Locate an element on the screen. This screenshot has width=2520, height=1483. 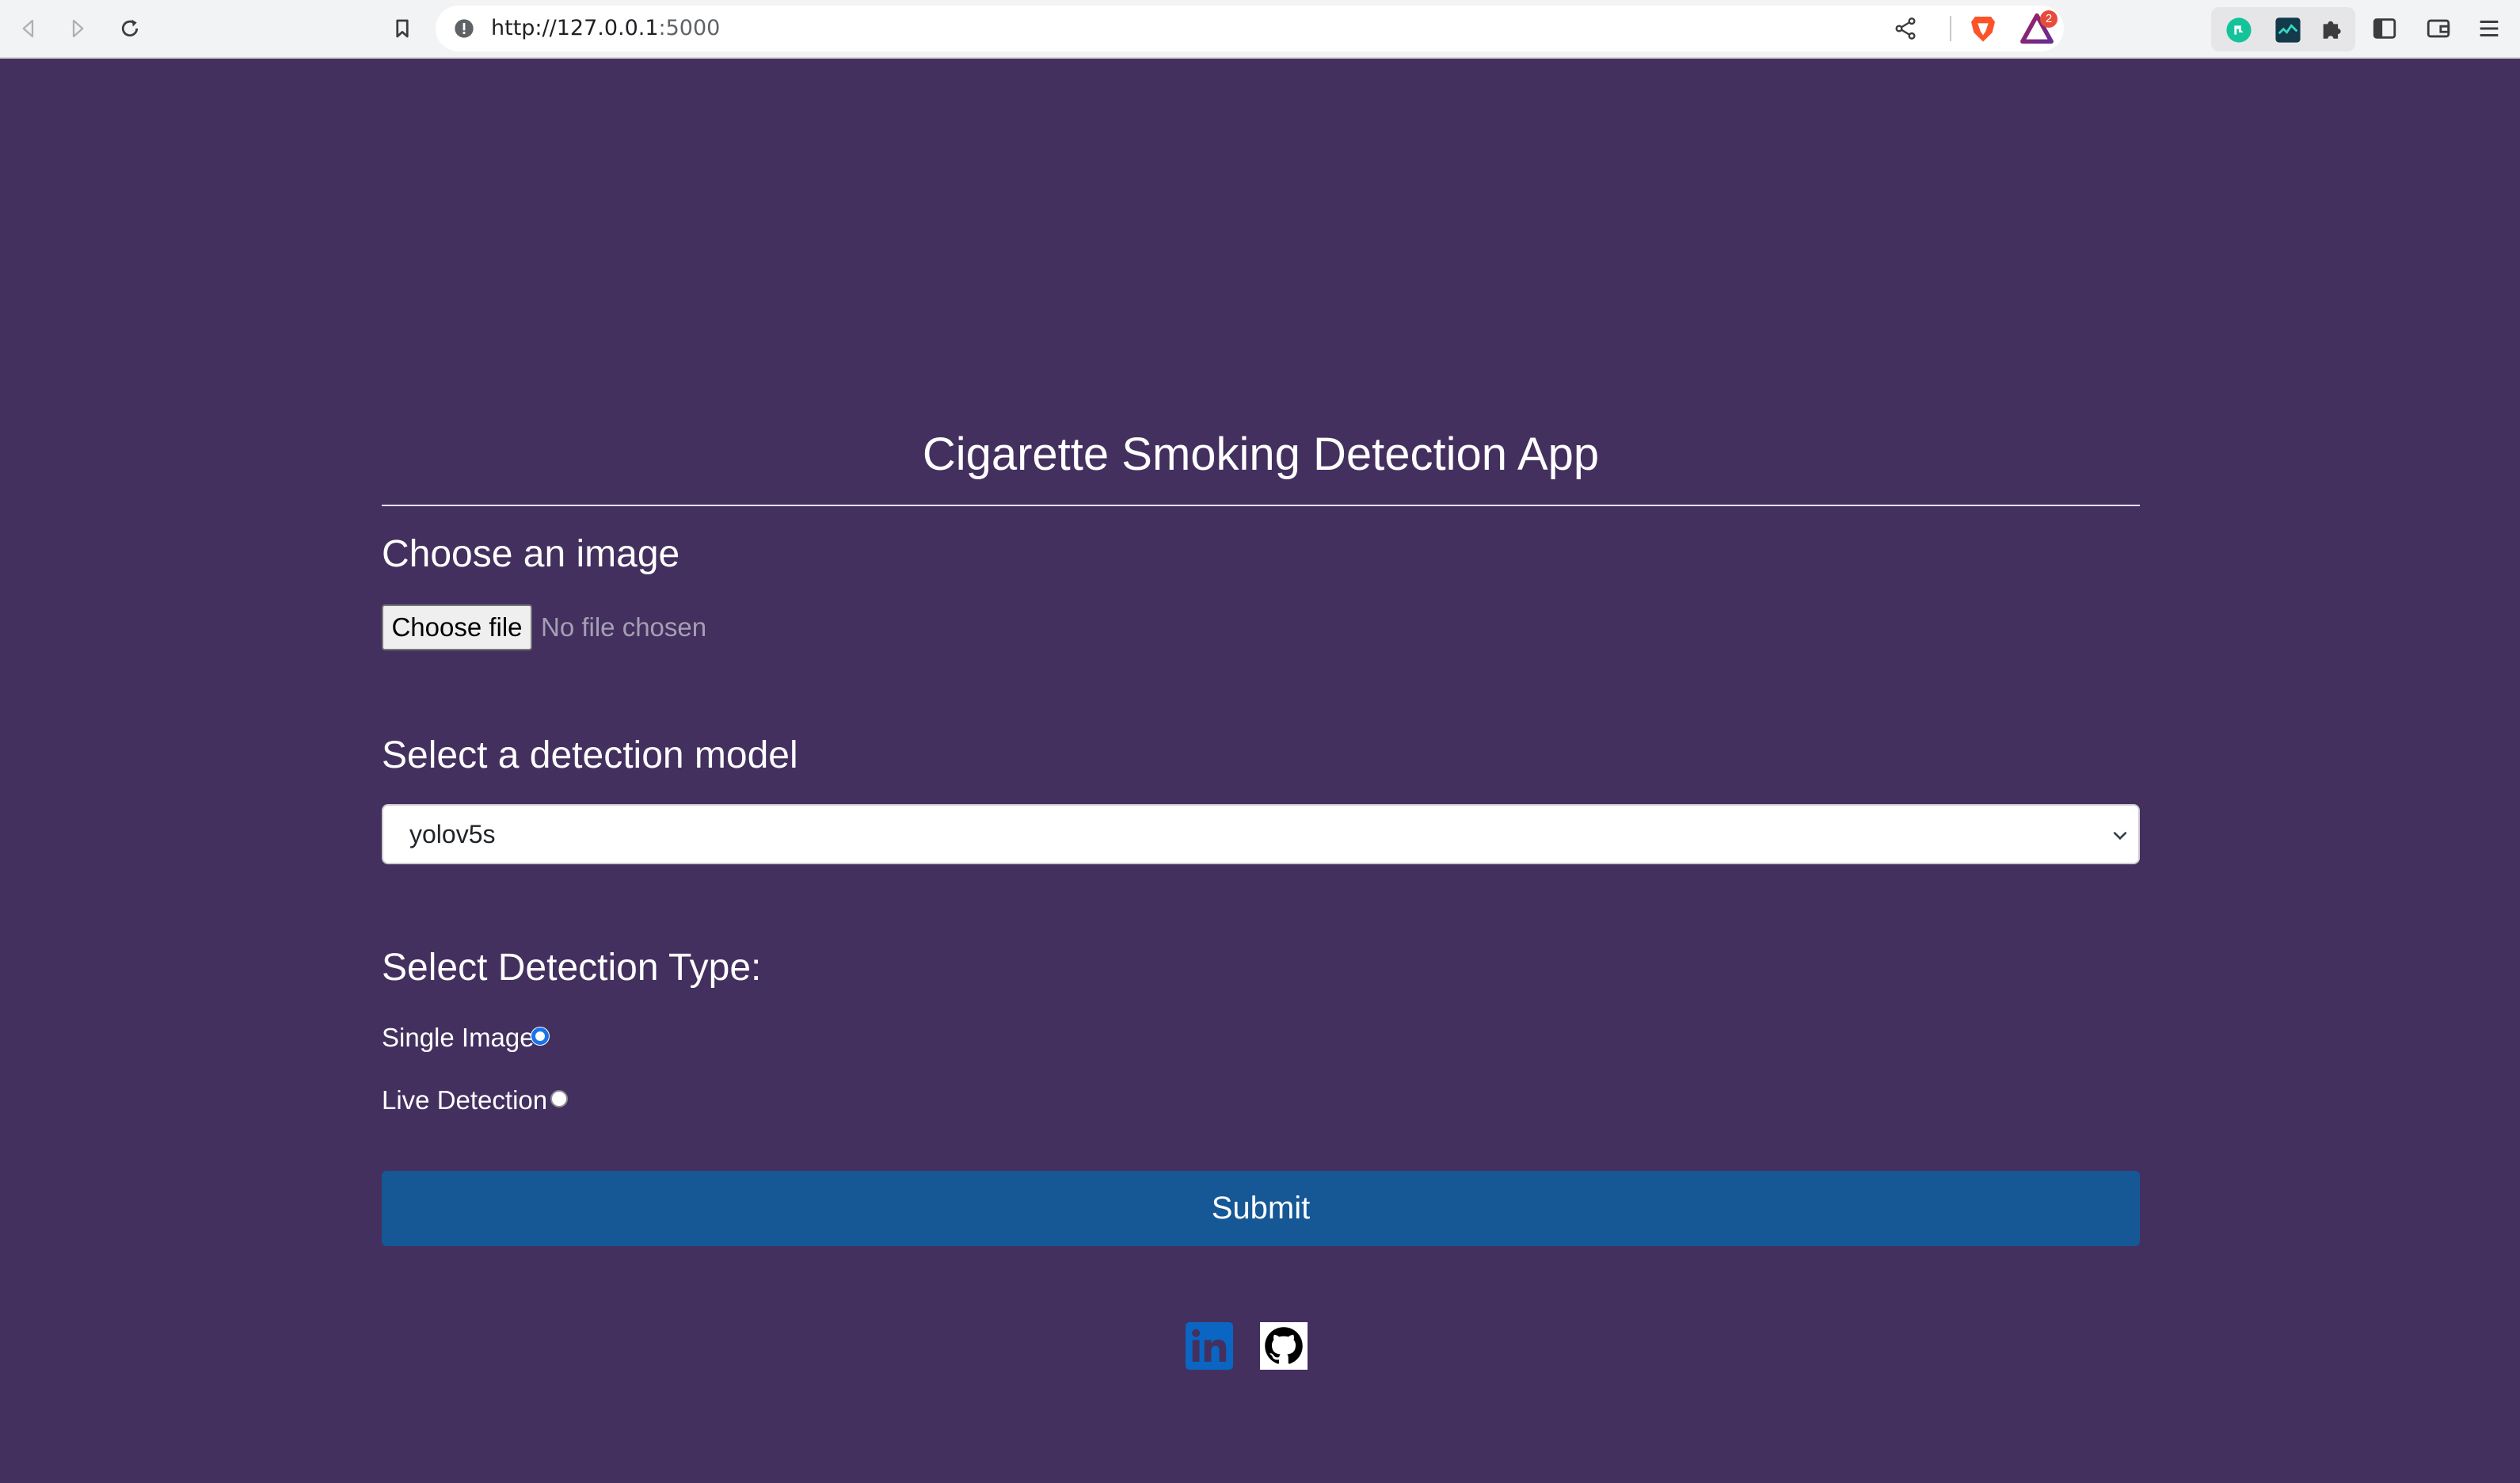
page-title: Cigarette Smoking Detection App is located at coordinates (1261, 454).